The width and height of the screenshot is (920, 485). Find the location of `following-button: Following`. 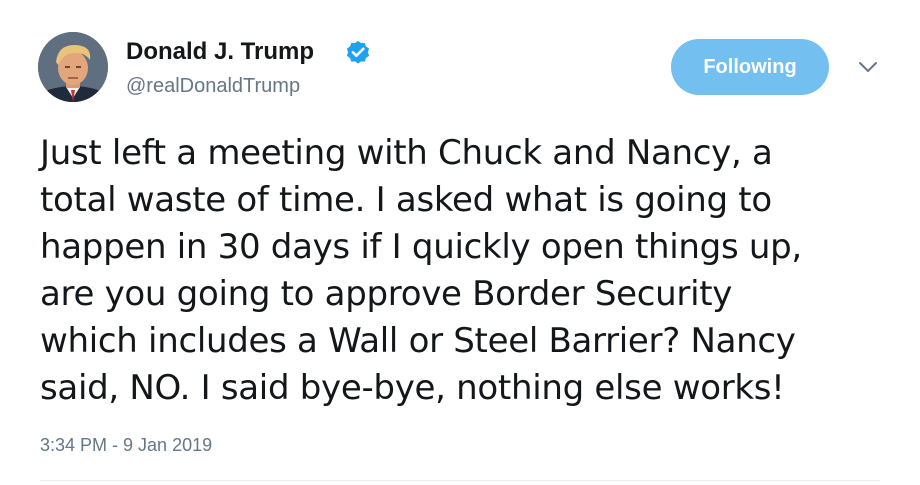

following-button: Following is located at coordinates (750, 67).